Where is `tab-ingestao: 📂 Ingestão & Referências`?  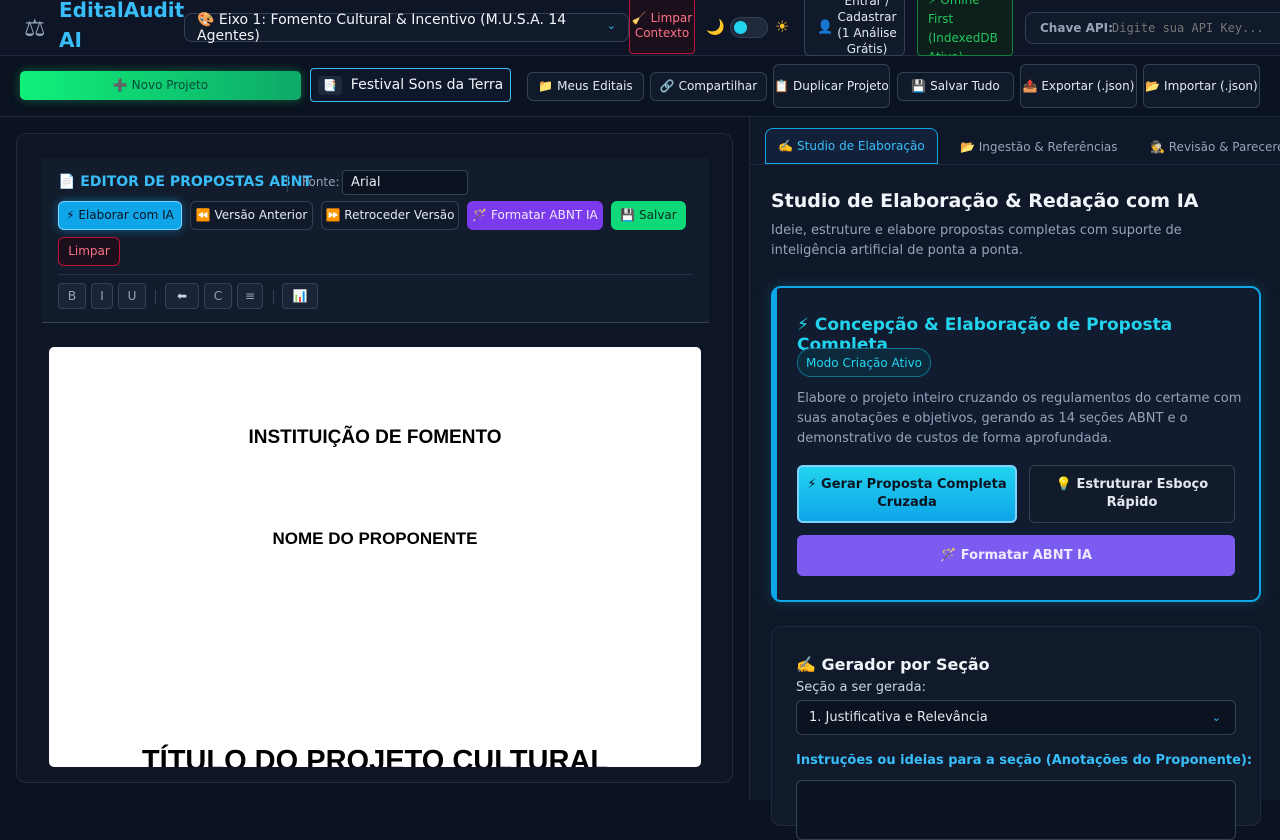
tab-ingestao: 📂 Ingestão & Referências is located at coordinates (1039, 146).